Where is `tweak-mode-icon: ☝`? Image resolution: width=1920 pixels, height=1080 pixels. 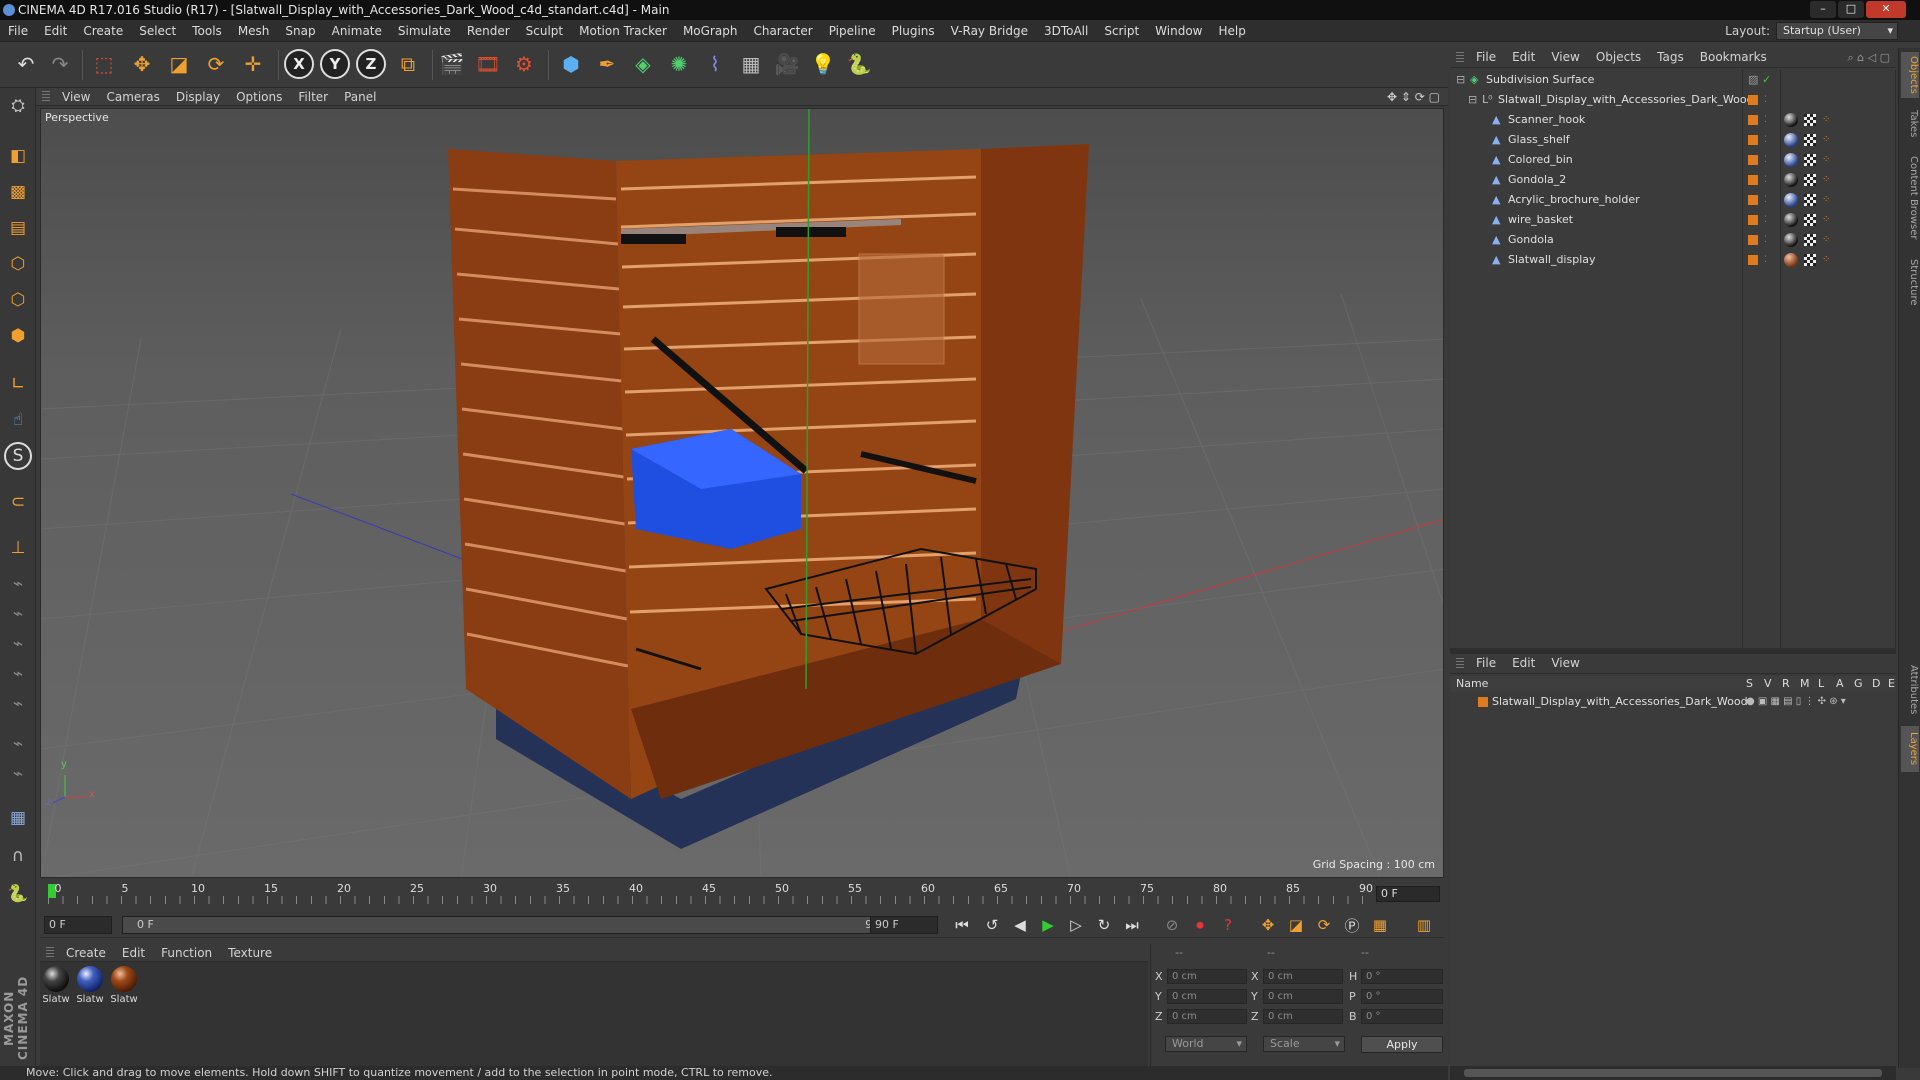
tweak-mode-icon: ☝ is located at coordinates (18, 420).